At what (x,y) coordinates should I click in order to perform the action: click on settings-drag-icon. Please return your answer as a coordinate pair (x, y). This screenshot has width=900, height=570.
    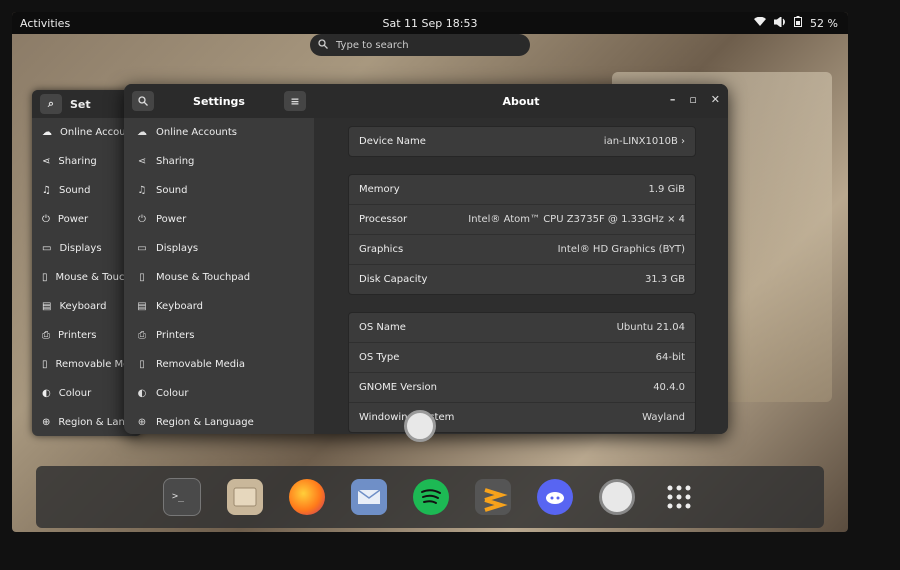
    Looking at the image, I should click on (420, 426).